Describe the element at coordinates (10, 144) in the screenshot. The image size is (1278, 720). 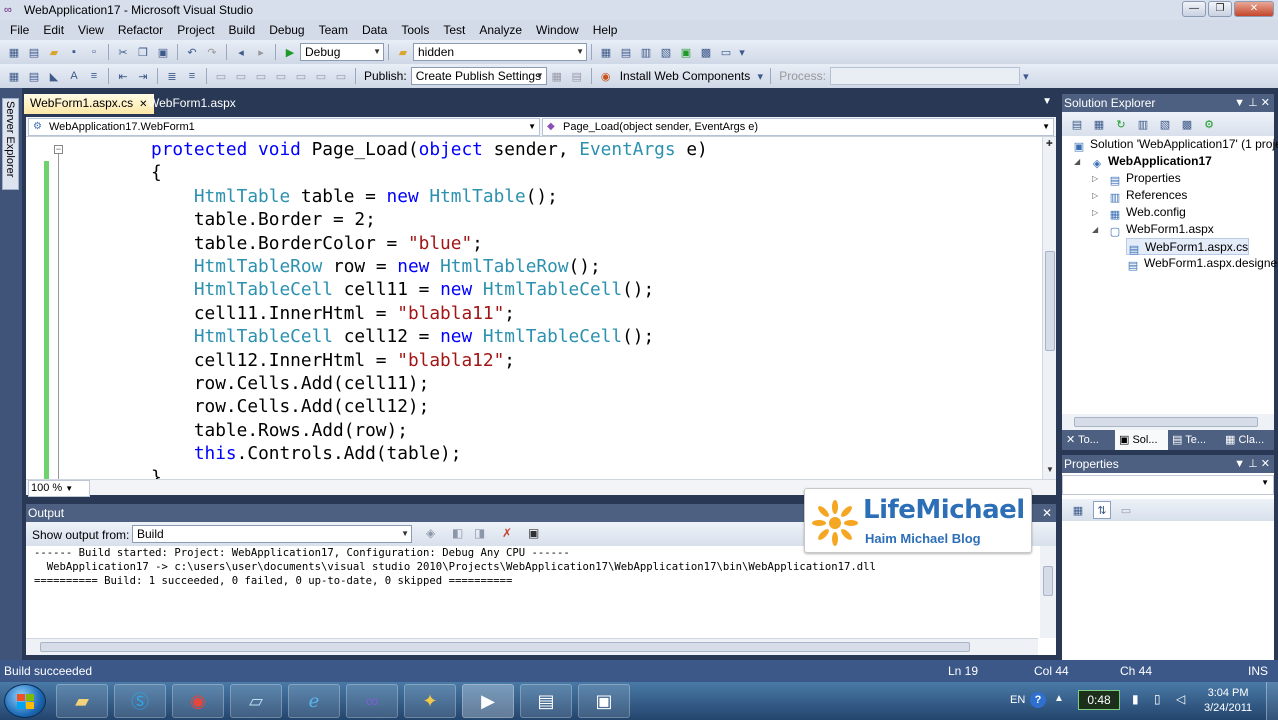
I see `server-explorer-tab: Server Explorer` at that location.